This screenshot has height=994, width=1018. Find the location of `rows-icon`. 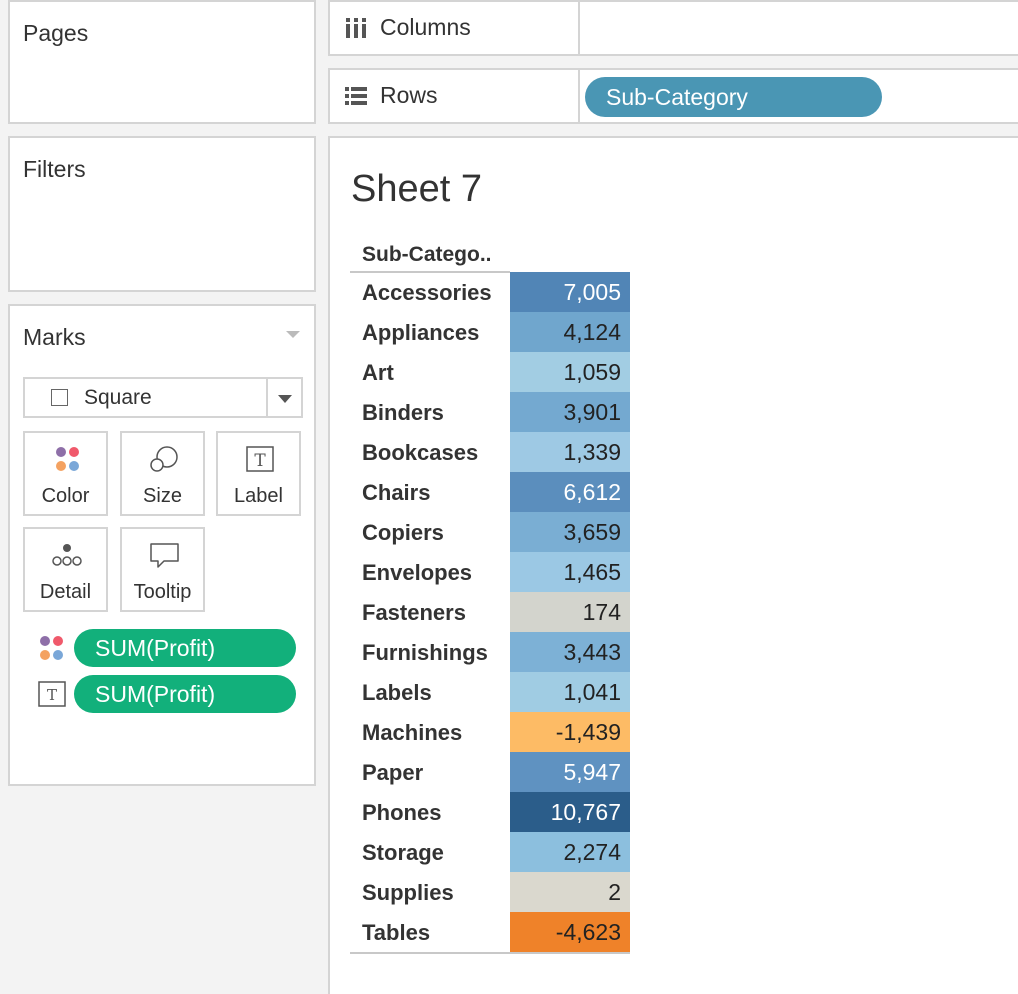

rows-icon is located at coordinates (356, 96).